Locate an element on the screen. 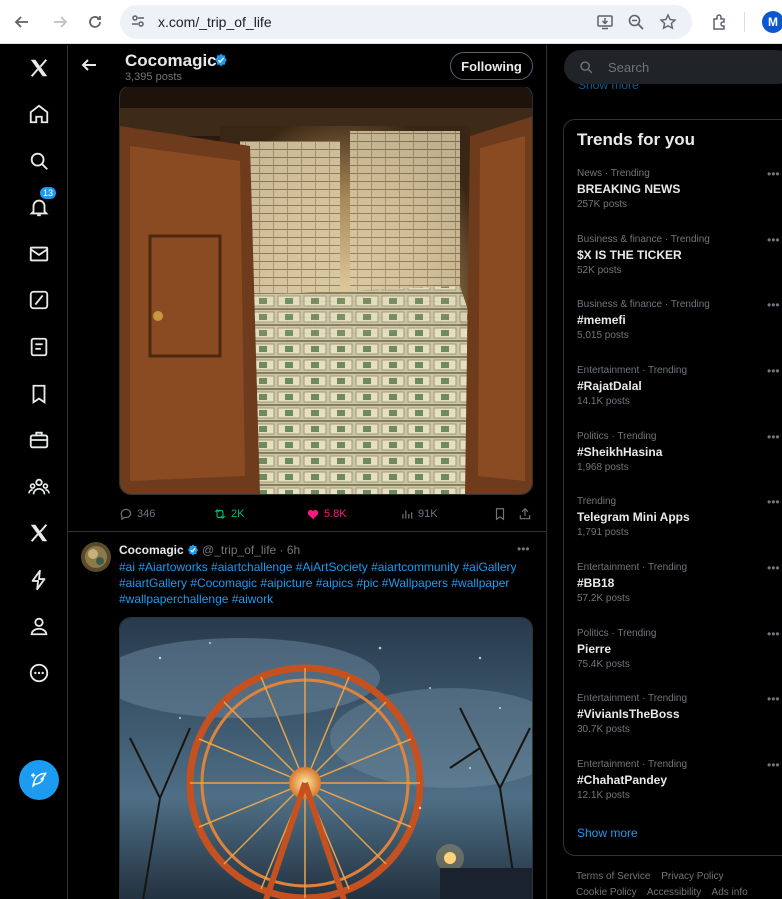 This screenshot has height=899, width=782. left-sidebar: 13 is located at coordinates (34, 472).